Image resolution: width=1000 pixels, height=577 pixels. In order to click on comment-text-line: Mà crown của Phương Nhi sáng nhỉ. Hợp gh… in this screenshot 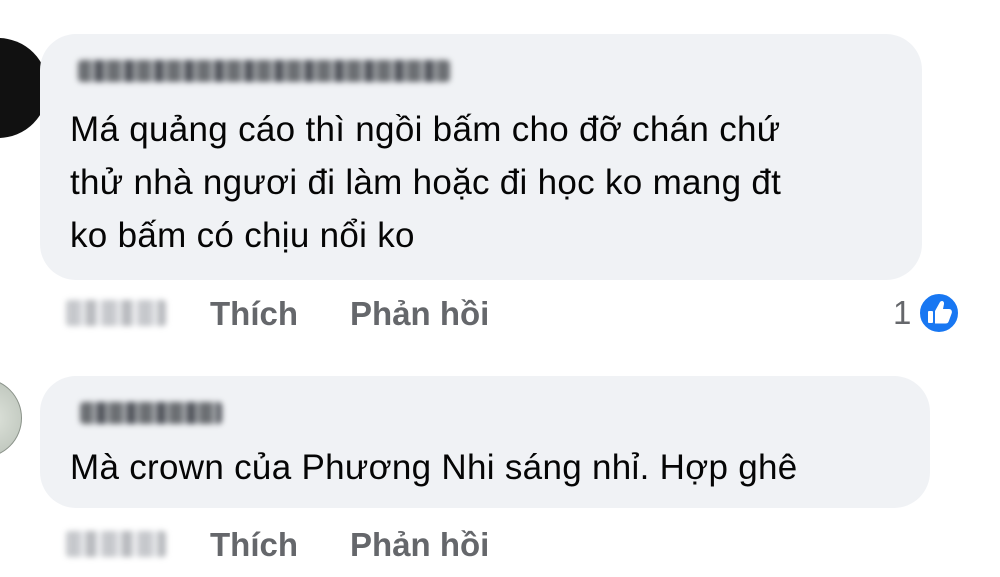, I will do `click(434, 467)`.